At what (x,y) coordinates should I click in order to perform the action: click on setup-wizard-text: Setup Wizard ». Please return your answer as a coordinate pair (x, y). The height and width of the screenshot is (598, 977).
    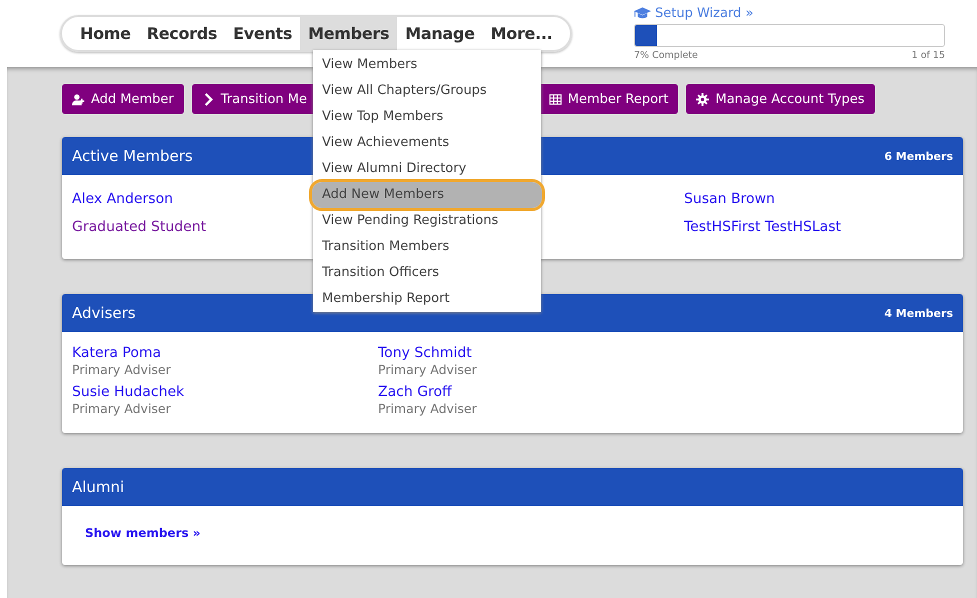
    Looking at the image, I should click on (704, 13).